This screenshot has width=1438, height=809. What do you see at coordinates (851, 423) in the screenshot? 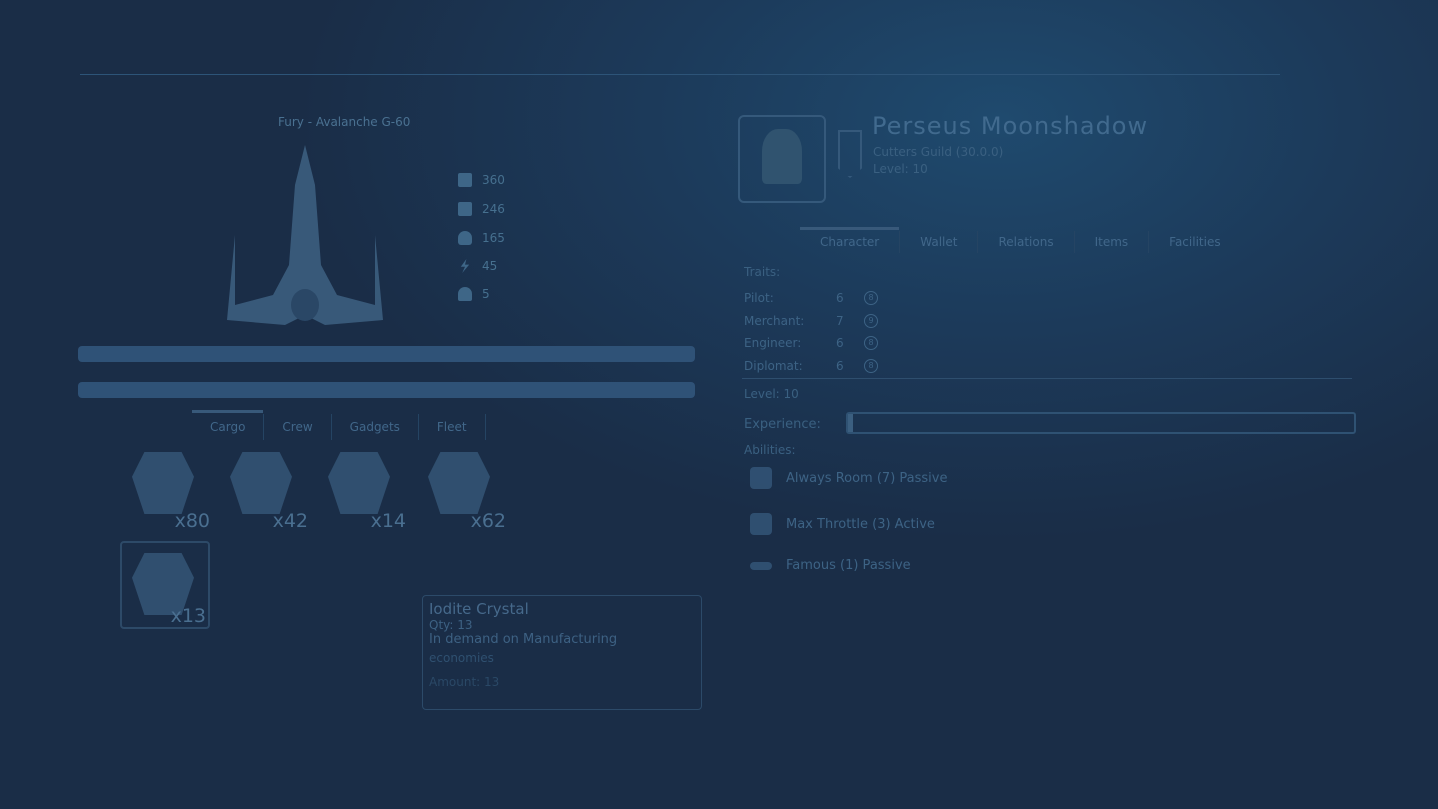
I see `experience-fill` at bounding box center [851, 423].